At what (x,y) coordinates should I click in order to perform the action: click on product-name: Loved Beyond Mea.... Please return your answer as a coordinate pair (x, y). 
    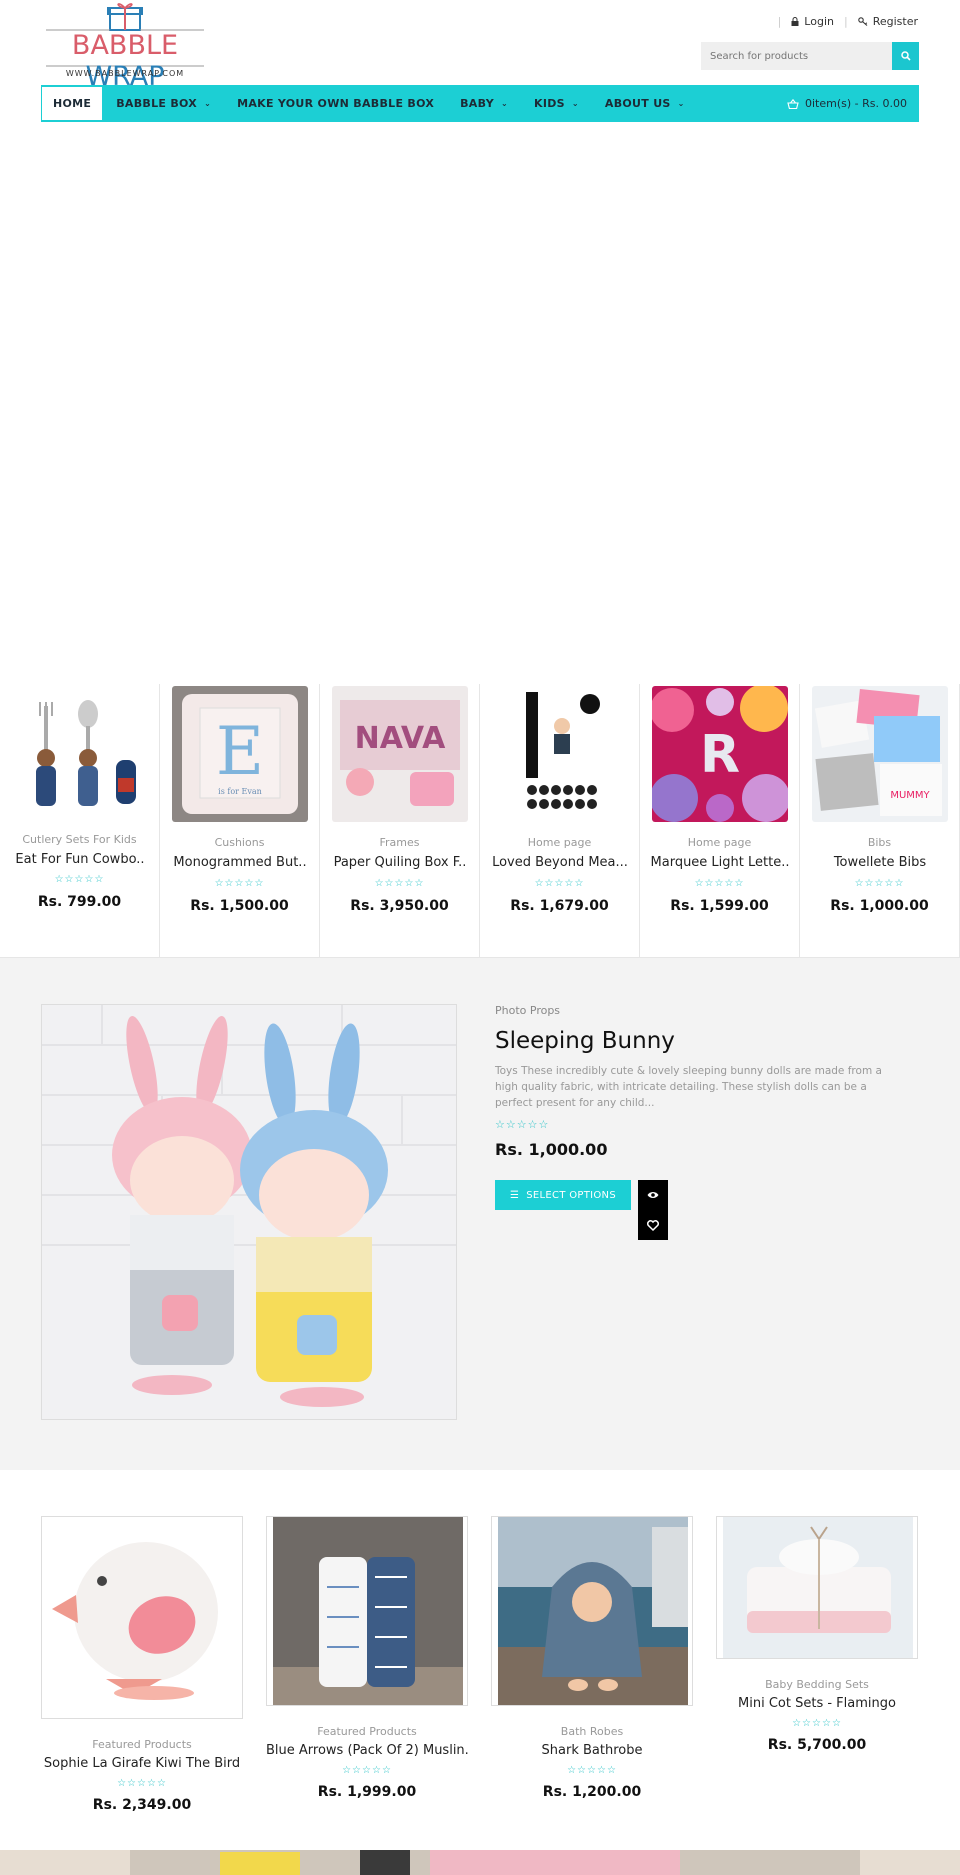
    Looking at the image, I should click on (560, 862).